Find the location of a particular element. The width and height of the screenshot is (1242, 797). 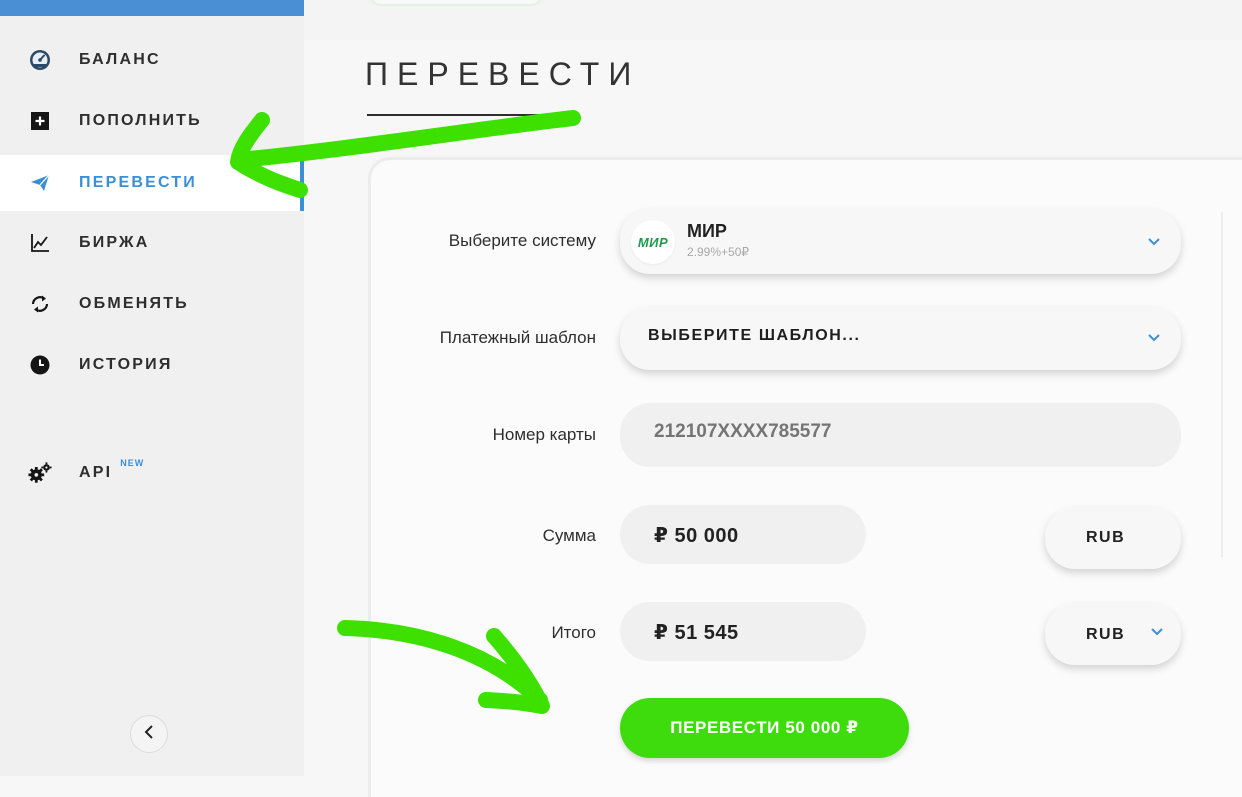

total-label: Итого is located at coordinates (573, 632).